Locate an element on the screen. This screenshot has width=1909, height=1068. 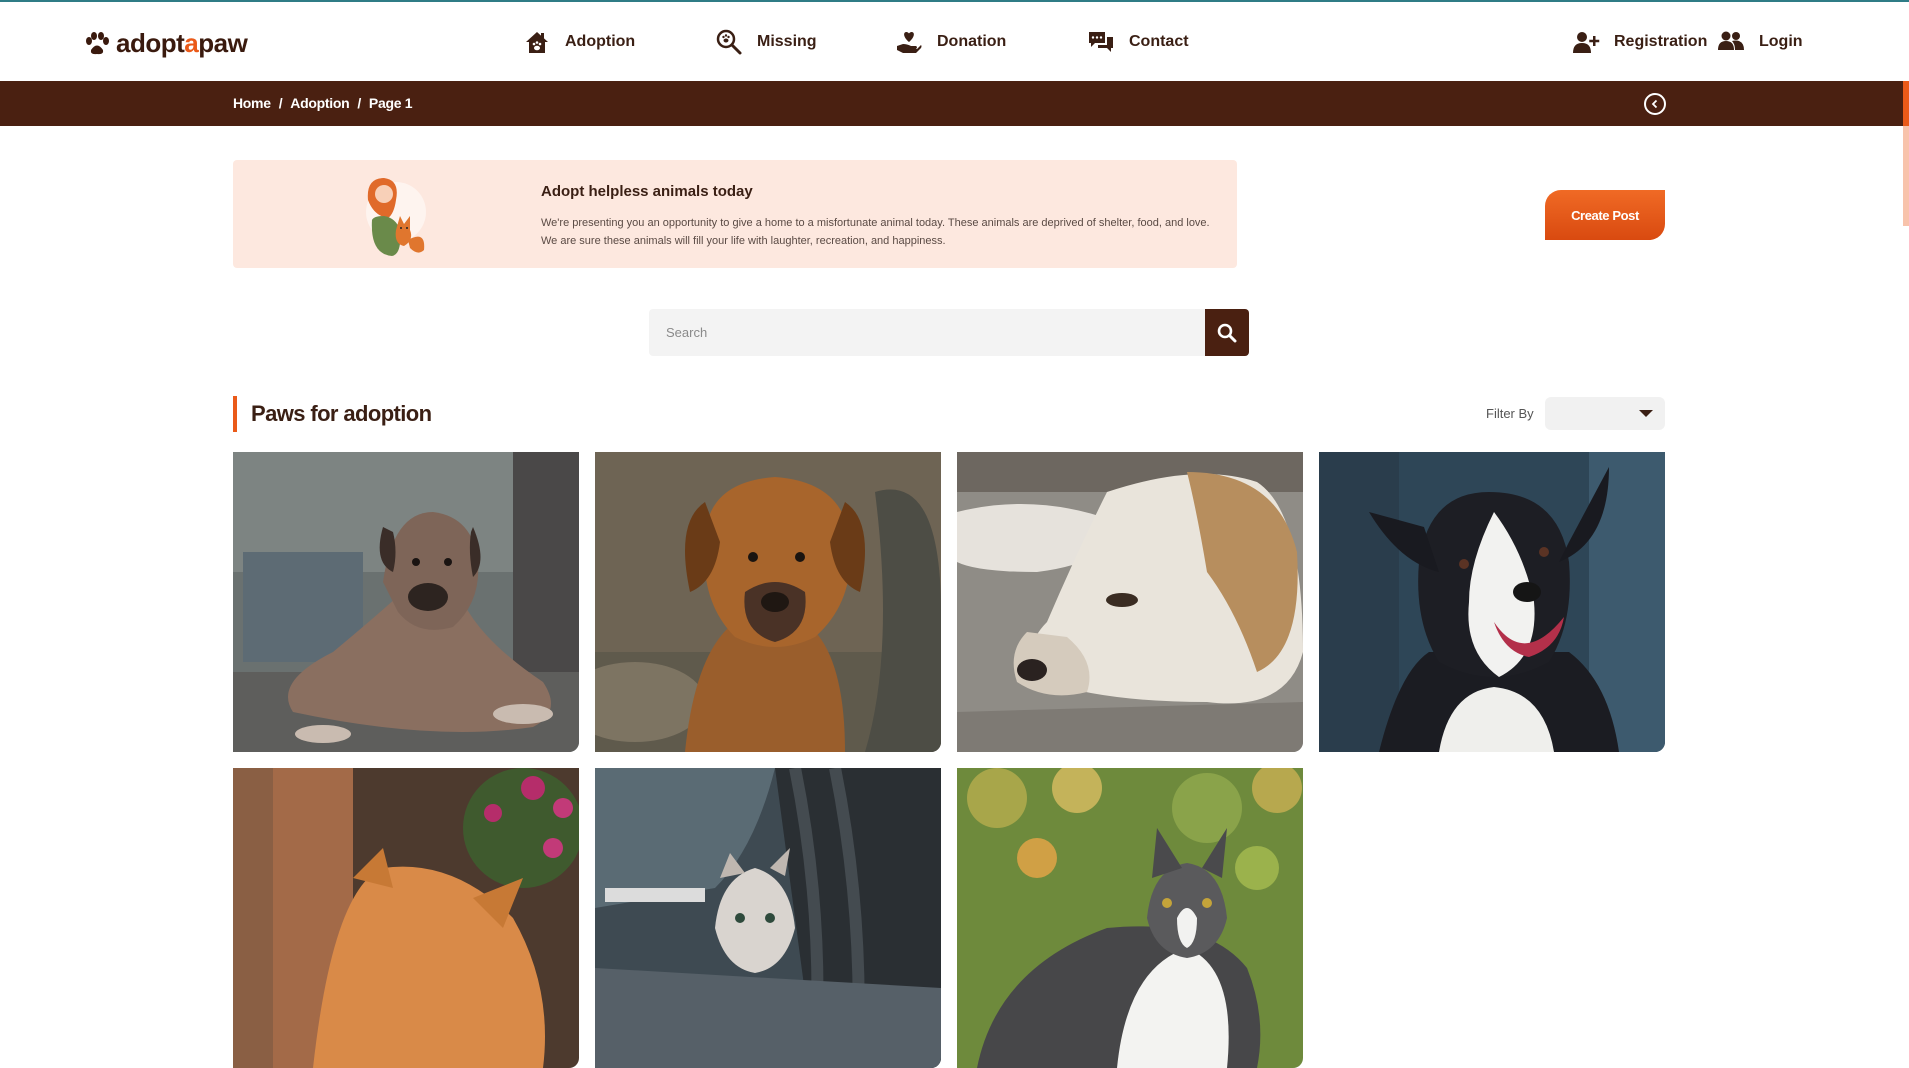
caret-down-icon is located at coordinates (1646, 413).